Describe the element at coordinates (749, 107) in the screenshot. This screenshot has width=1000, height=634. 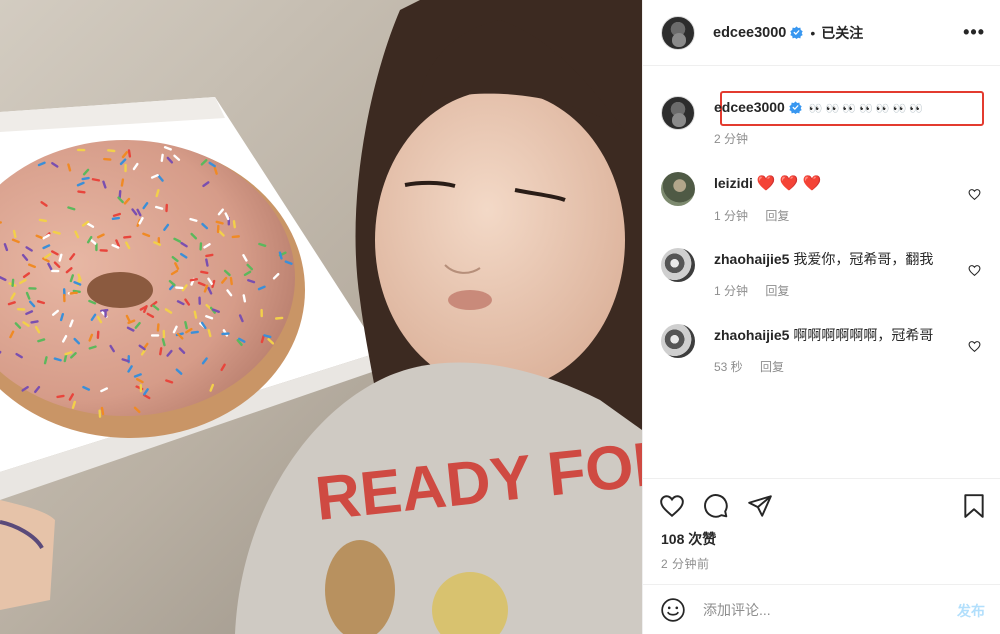
I see `caption-author: edcee3000` at that location.